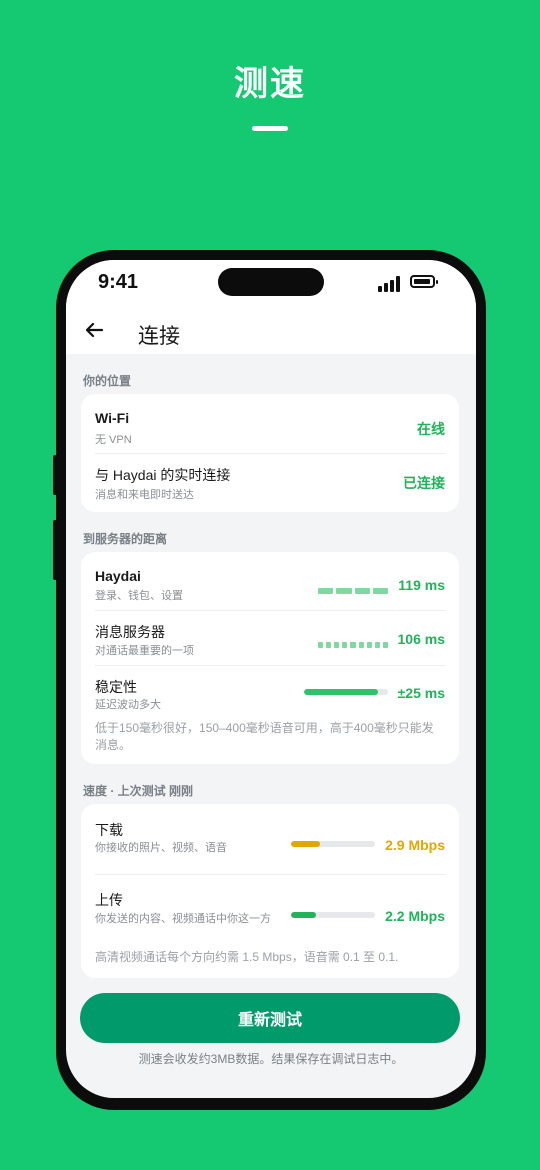  Describe the element at coordinates (118, 282) in the screenshot. I see `status-time: 9:41` at that location.